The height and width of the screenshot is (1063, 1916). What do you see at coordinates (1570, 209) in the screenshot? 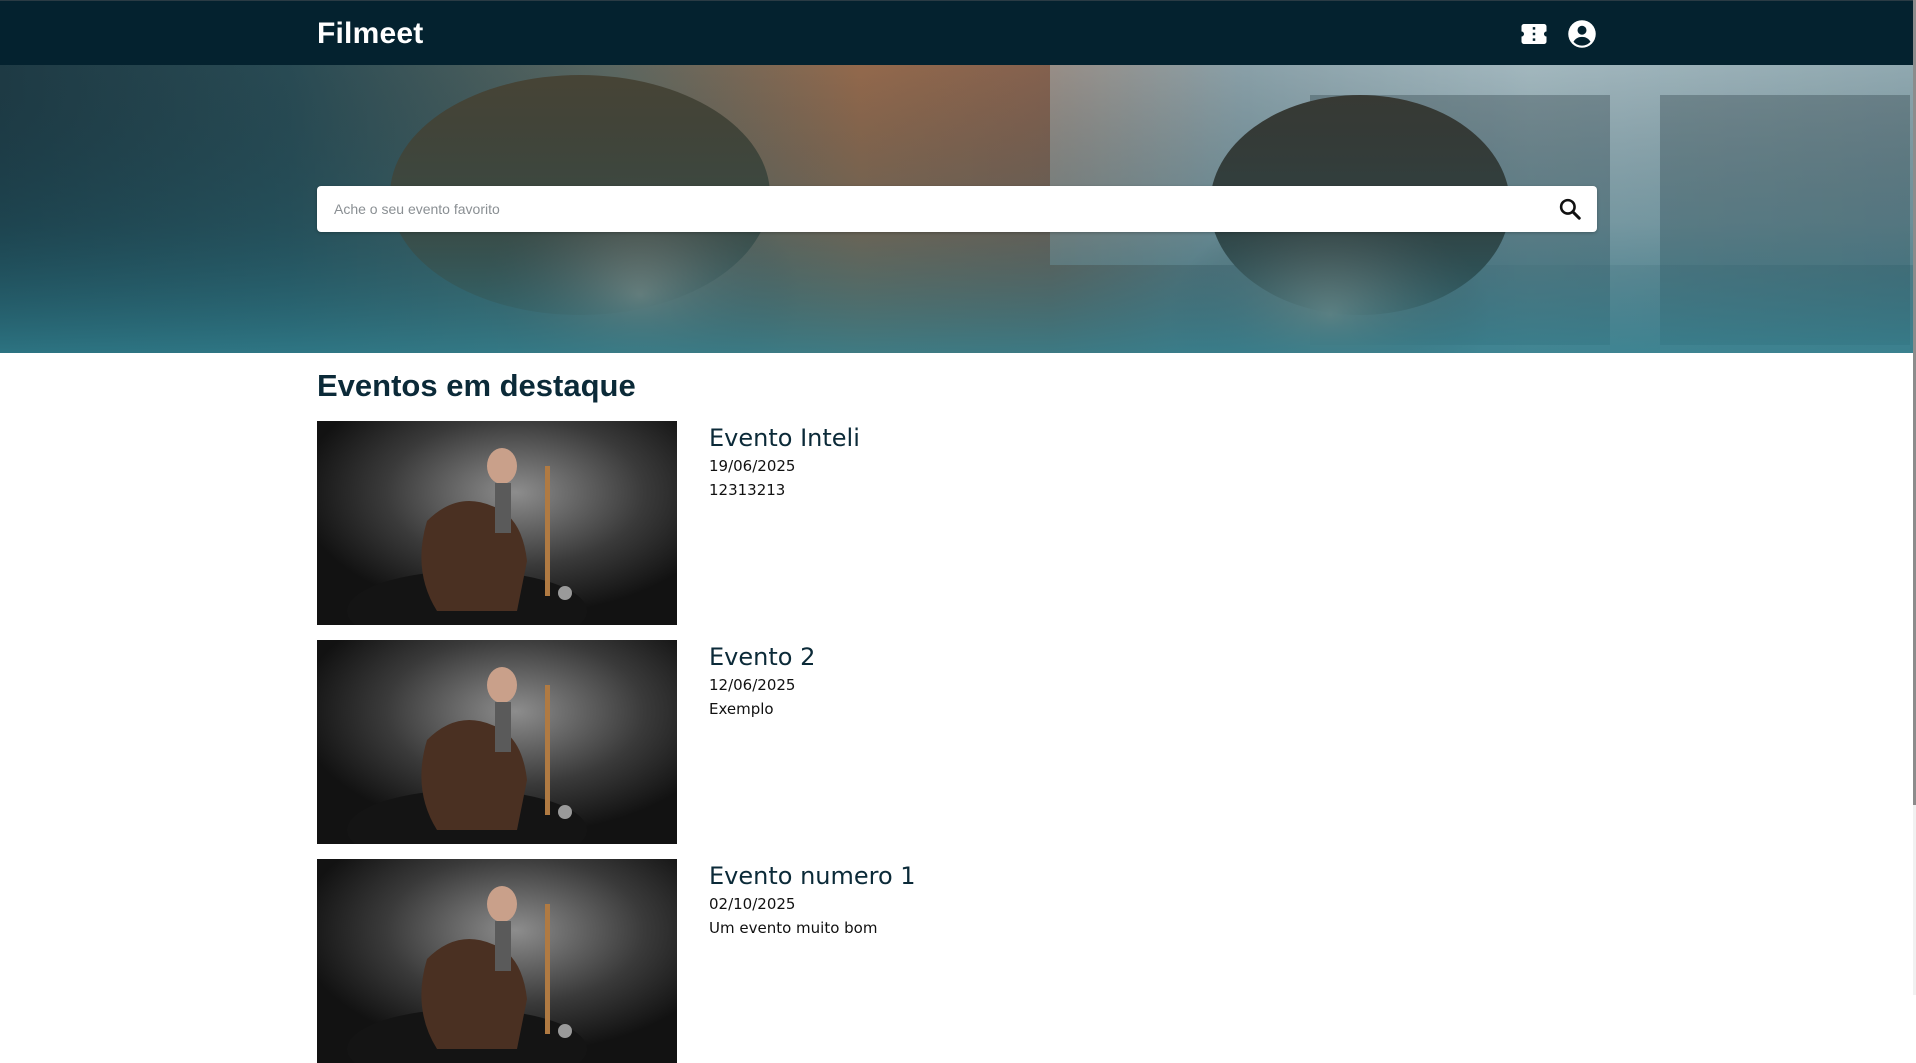
I see `search-icon` at bounding box center [1570, 209].